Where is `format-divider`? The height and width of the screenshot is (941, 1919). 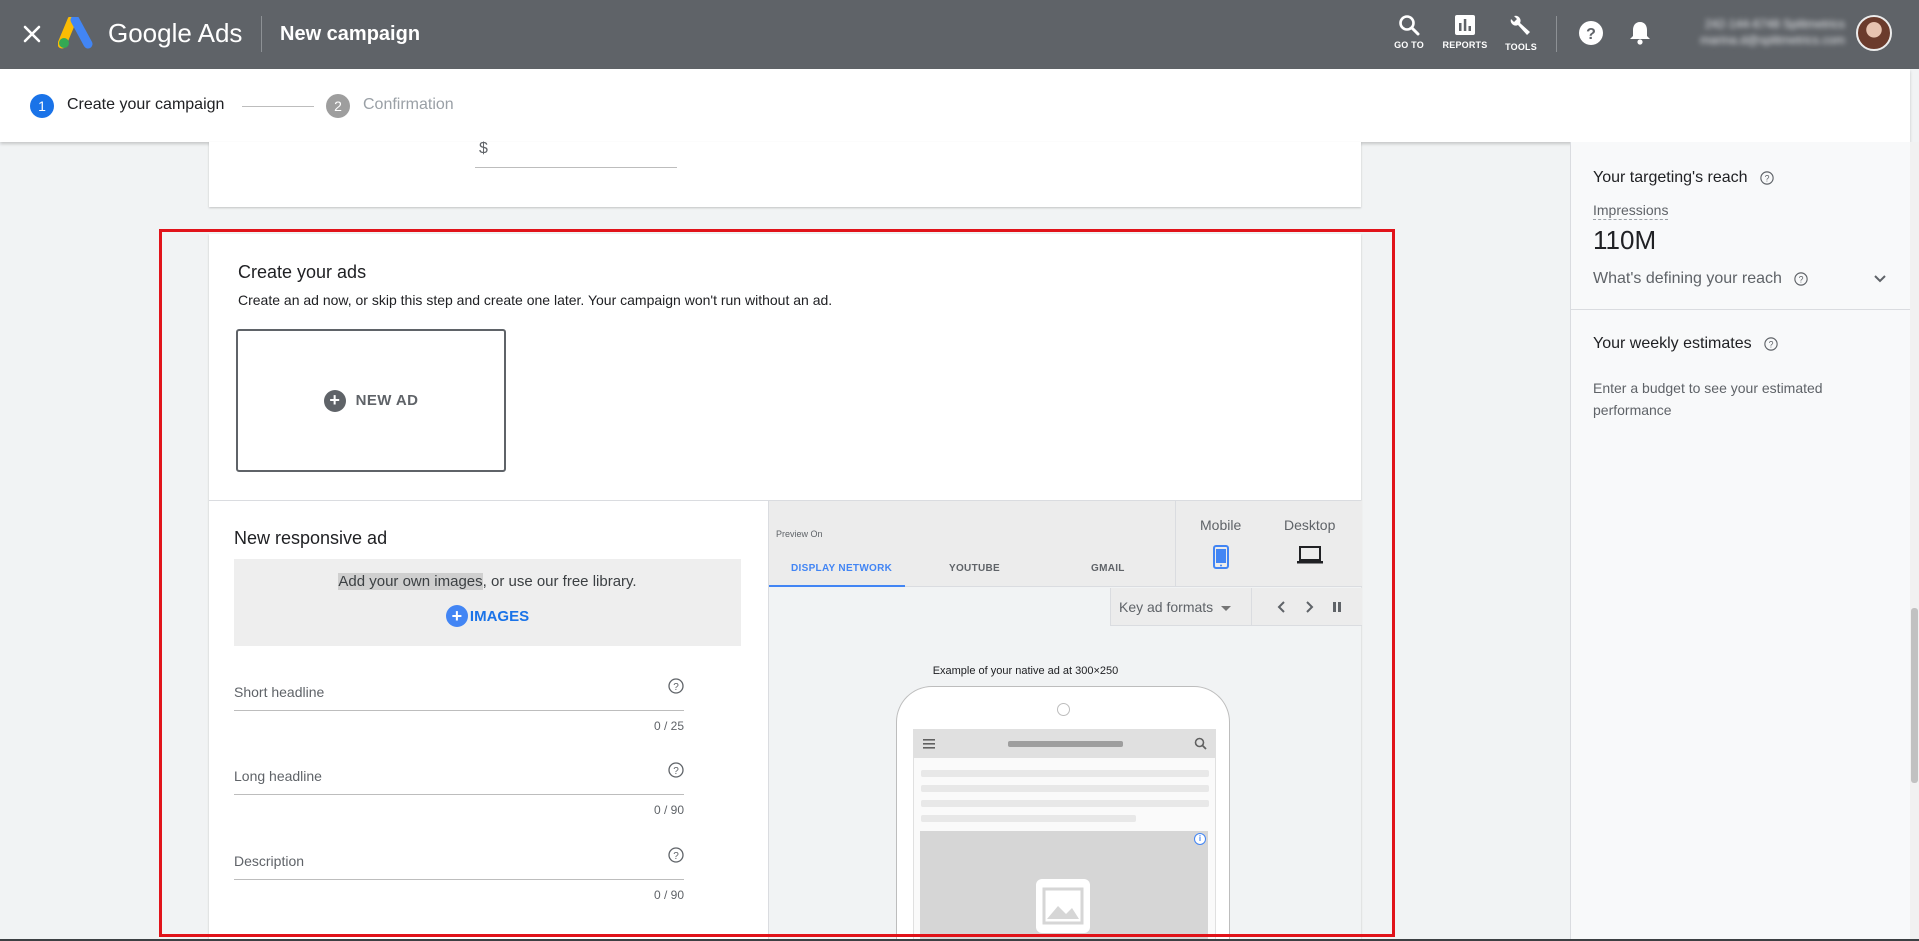
format-divider is located at coordinates (1251, 607).